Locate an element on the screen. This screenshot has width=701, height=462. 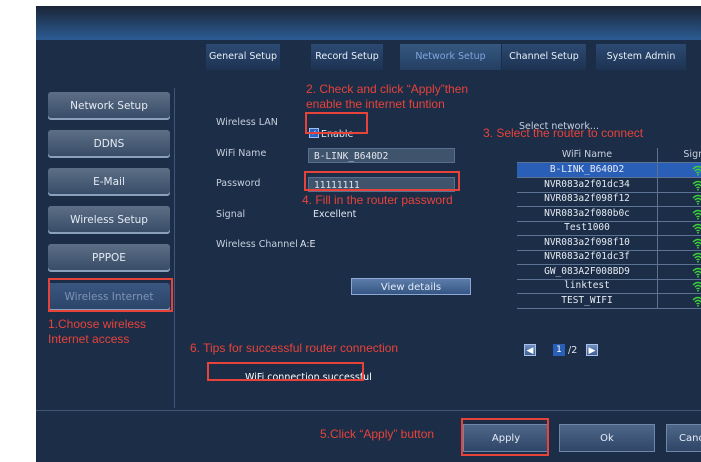
network-name: NVR083a2f080b0c is located at coordinates (587, 213).